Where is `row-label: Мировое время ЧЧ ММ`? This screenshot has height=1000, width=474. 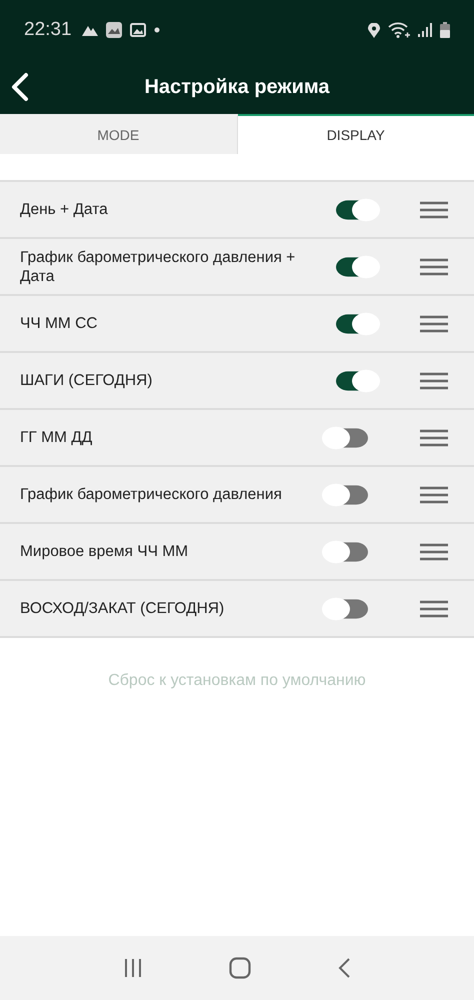 row-label: Мировое время ЧЧ ММ is located at coordinates (105, 551).